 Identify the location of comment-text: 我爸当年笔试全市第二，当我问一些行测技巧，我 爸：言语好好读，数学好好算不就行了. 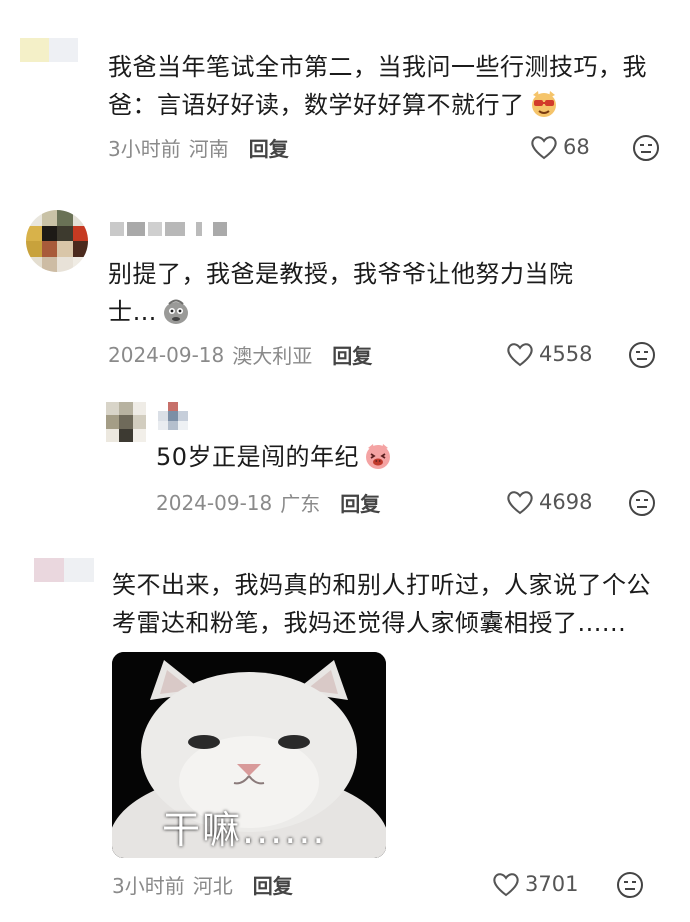
(388, 86).